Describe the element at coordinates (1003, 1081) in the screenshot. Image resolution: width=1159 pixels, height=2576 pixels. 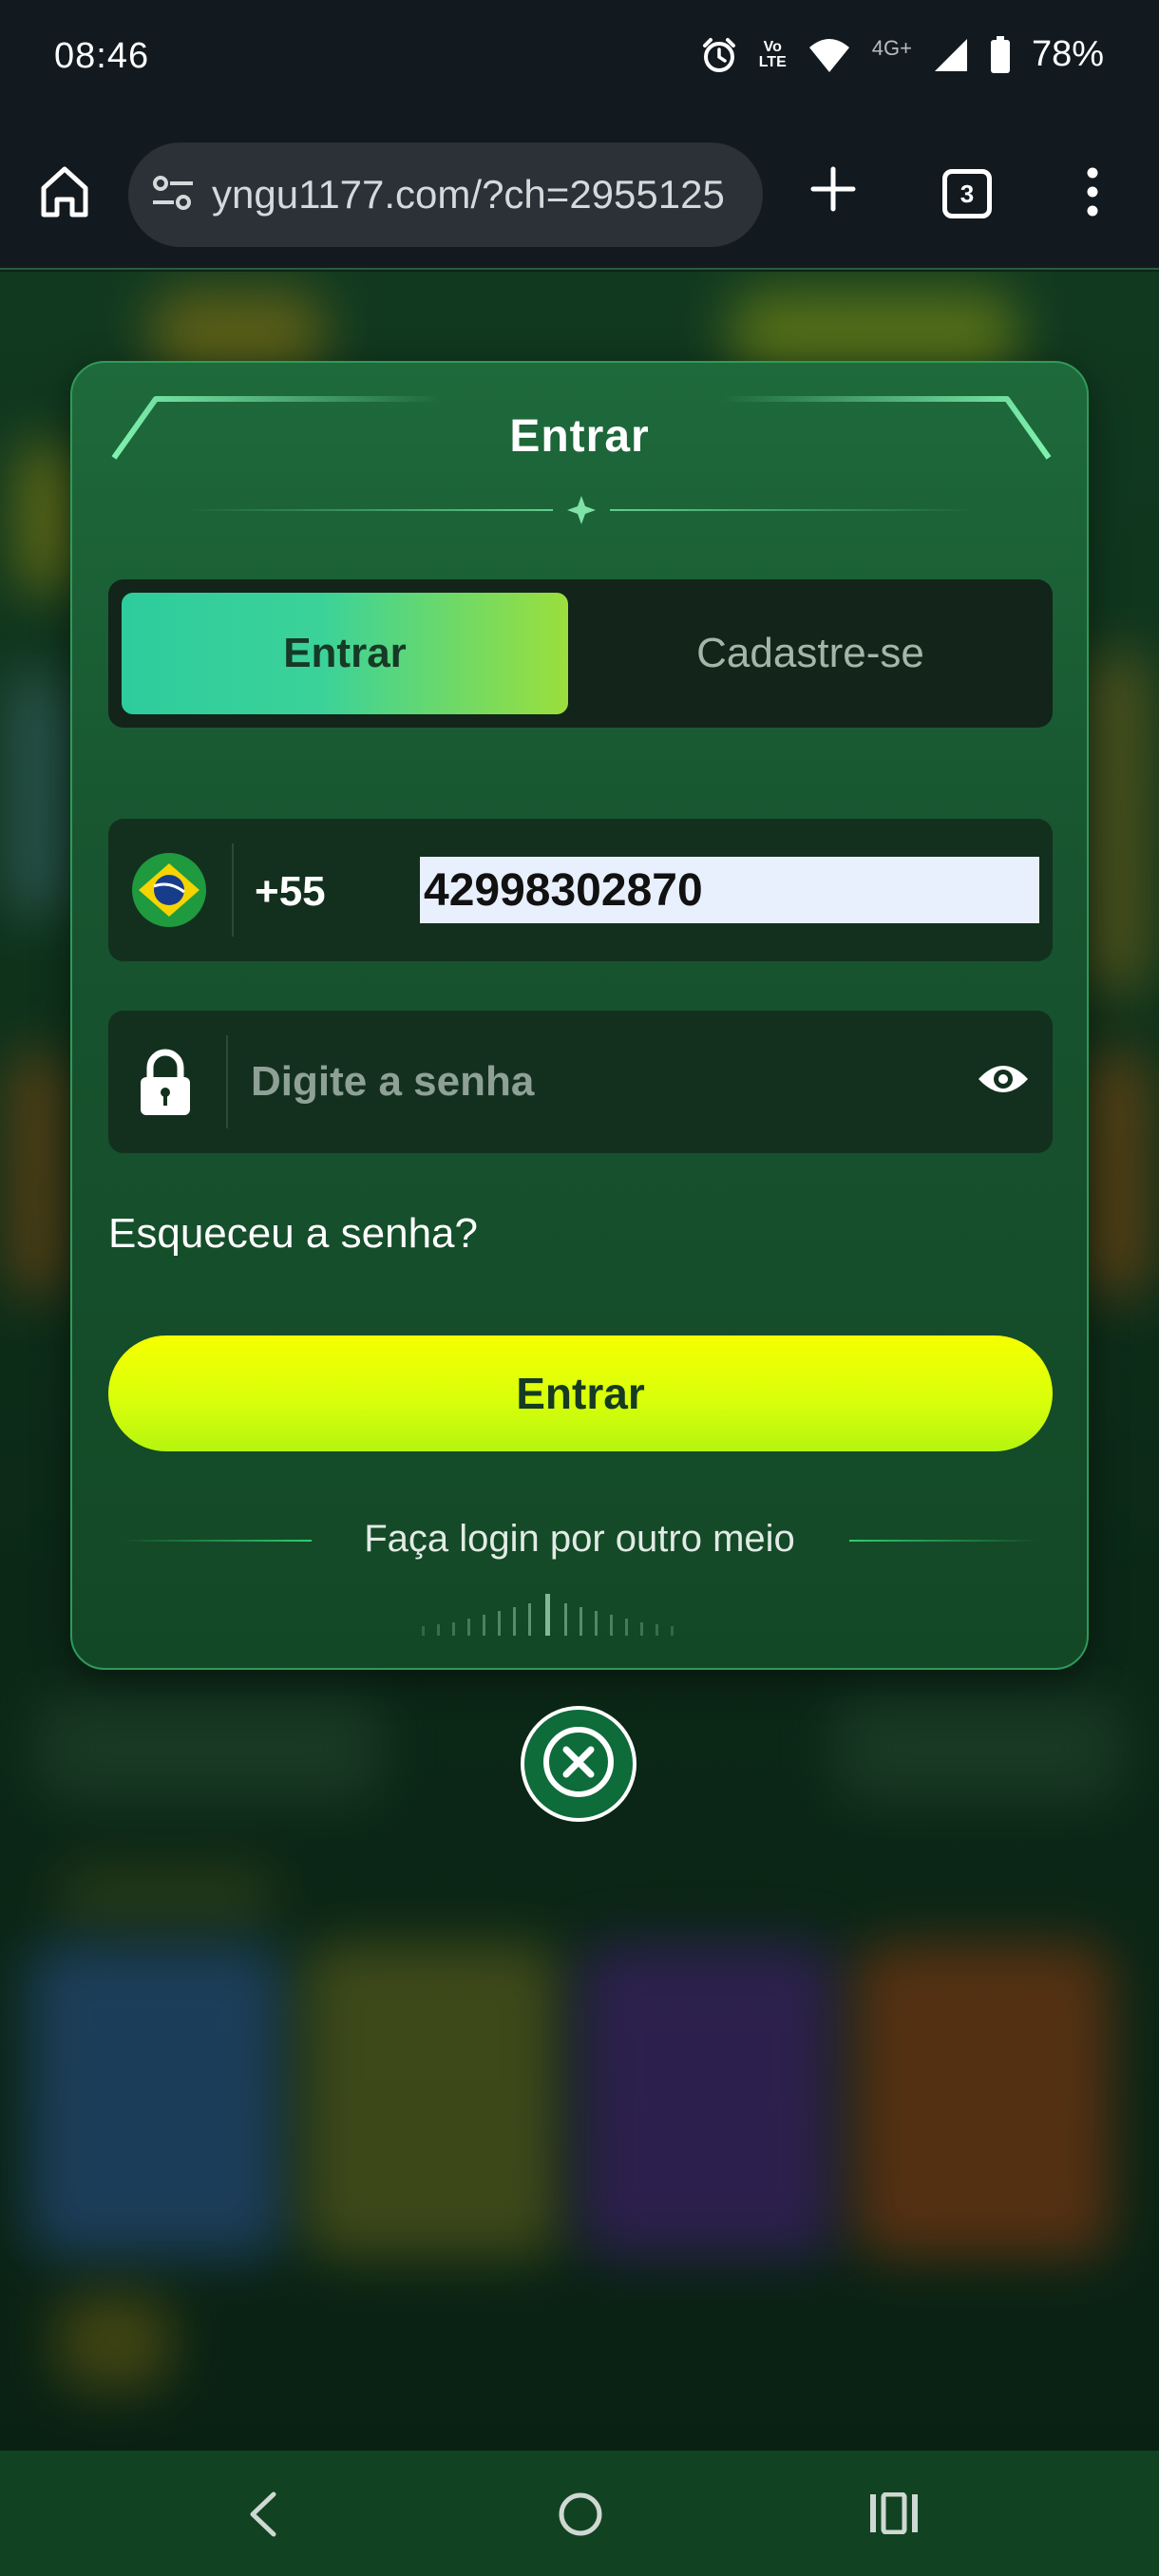
I see `eye-icon` at that location.